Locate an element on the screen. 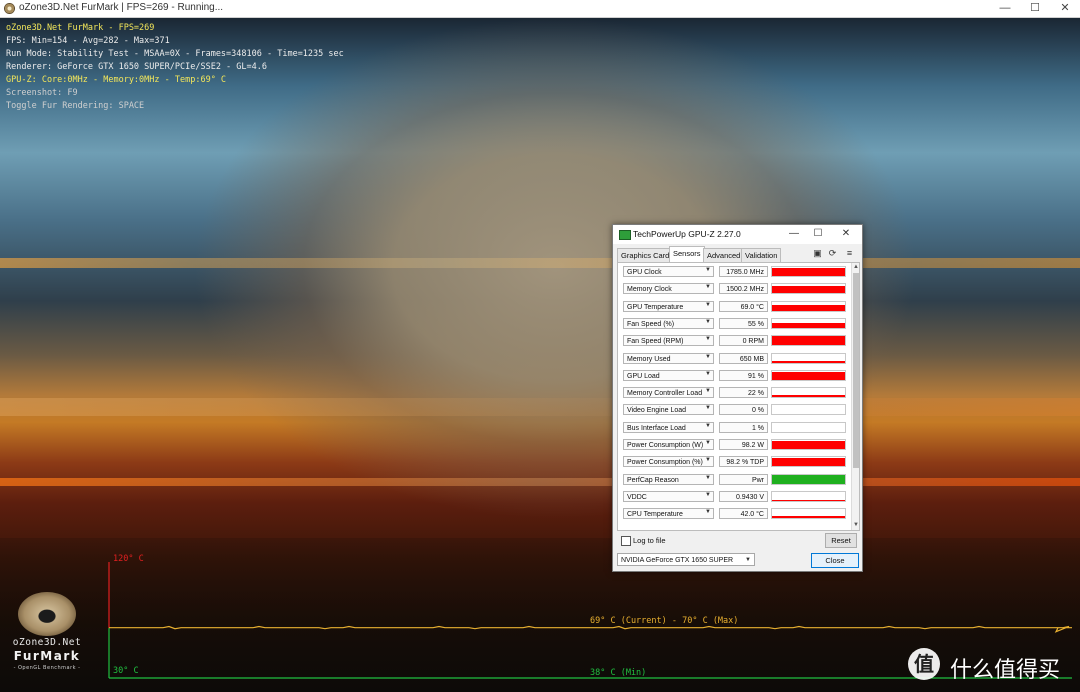  tab-validation: Validation is located at coordinates (761, 255).